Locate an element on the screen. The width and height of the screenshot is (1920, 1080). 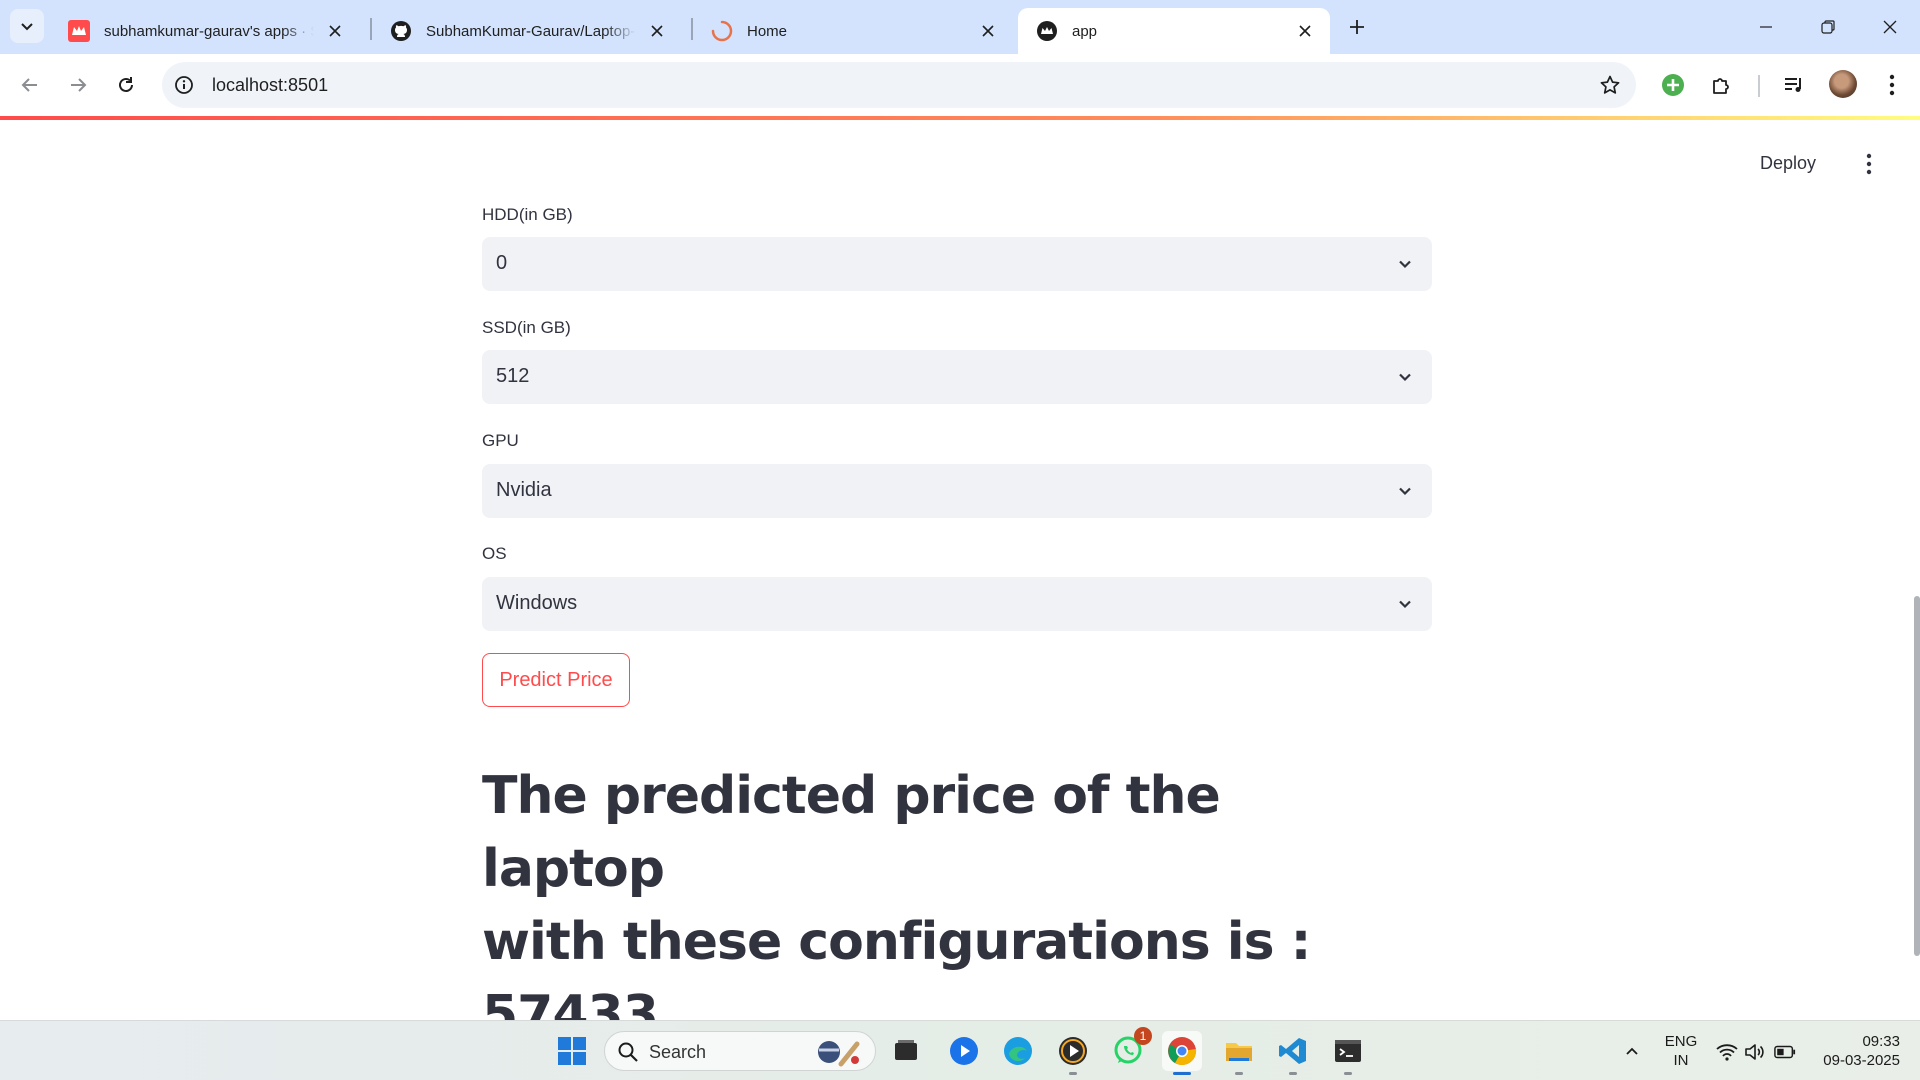
region-code: IN is located at coordinates (1681, 1060).